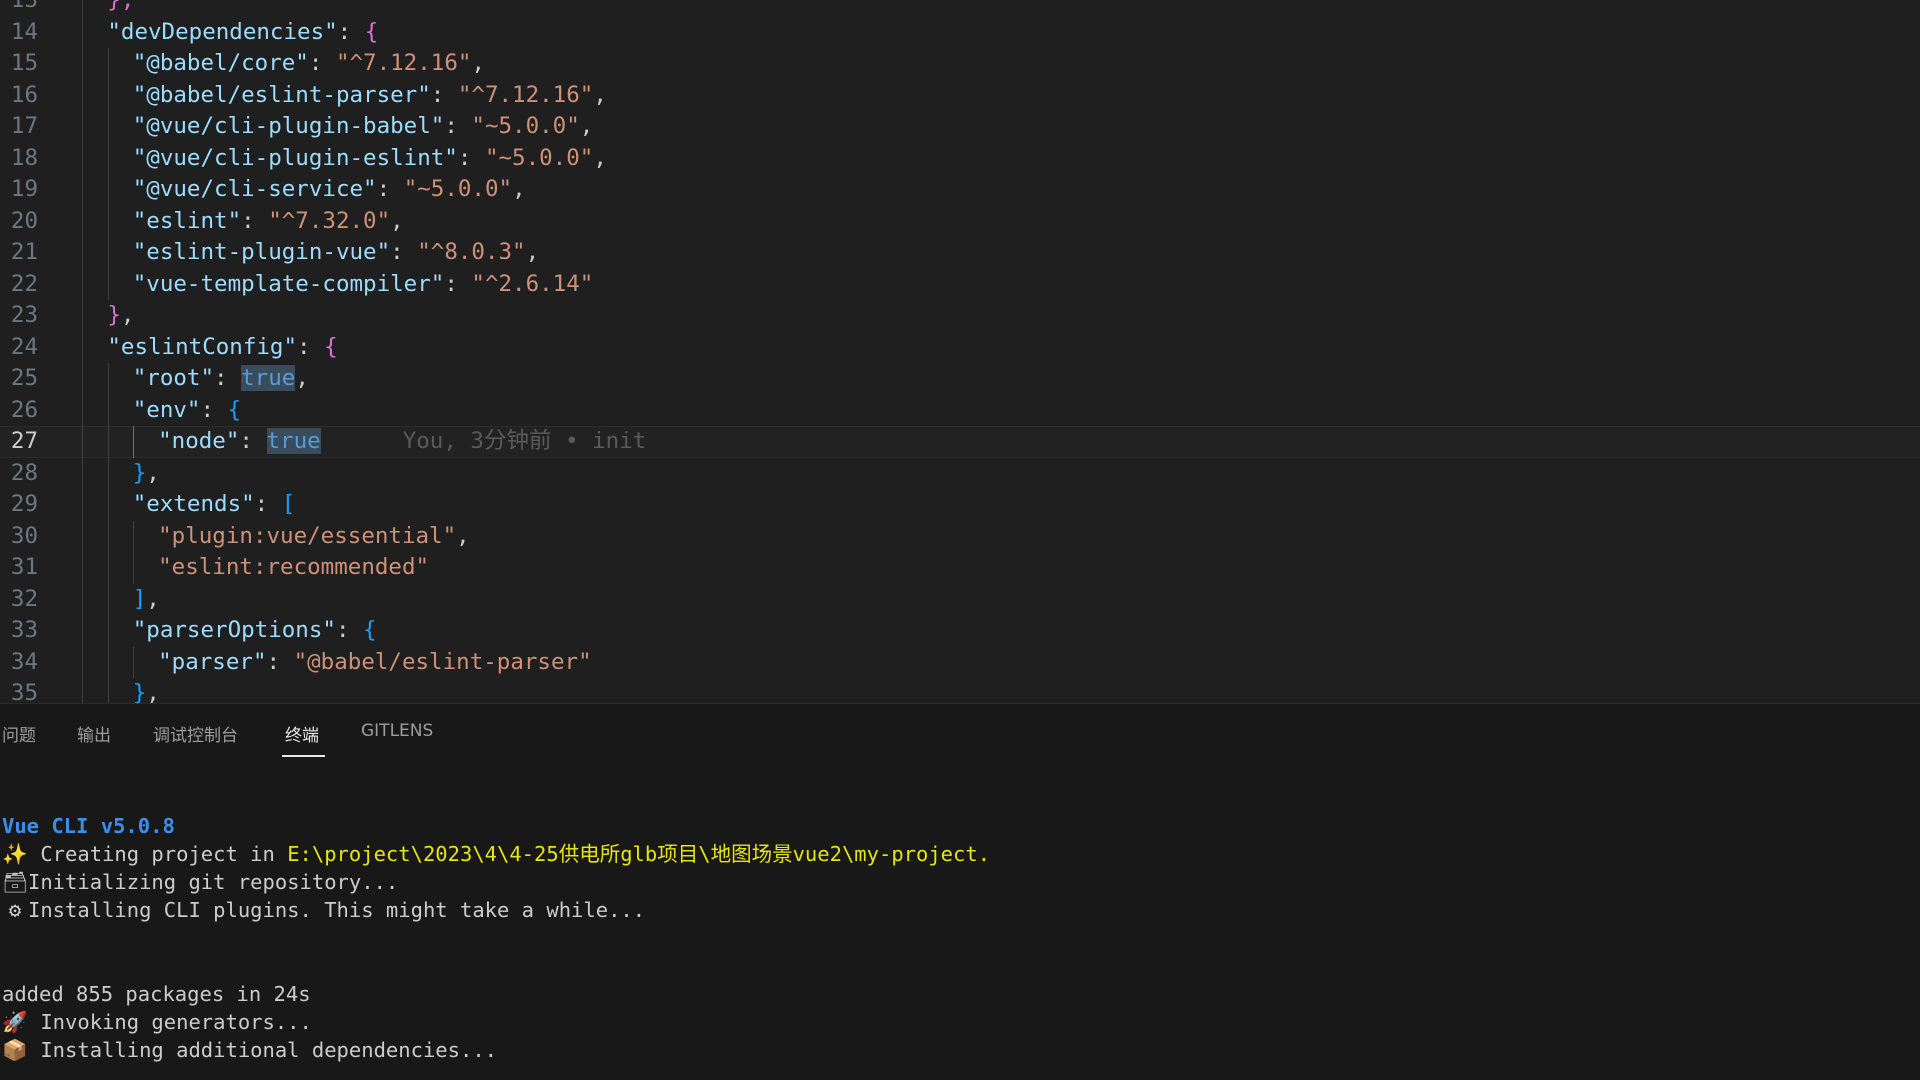 Image resolution: width=1920 pixels, height=1080 pixels. I want to click on code-line: 17 "@vue/cli-plugin-babel": "~5.0.0",, so click(960, 127).